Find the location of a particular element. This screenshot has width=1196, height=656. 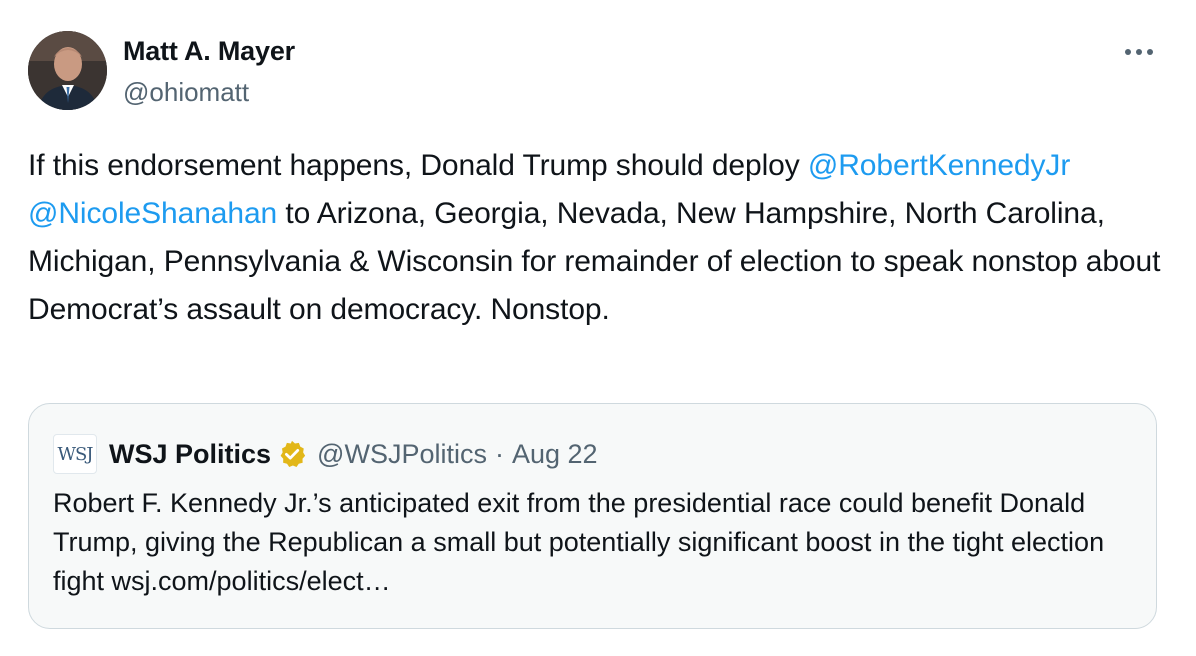

mention-robertkennedyjr: @RobertKennedyJr is located at coordinates (939, 165).